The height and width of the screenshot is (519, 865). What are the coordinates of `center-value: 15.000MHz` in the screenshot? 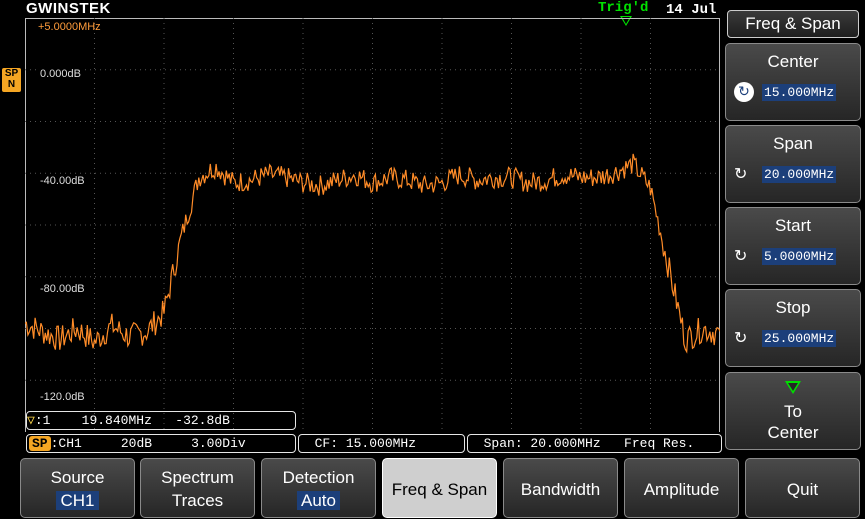 It's located at (799, 92).